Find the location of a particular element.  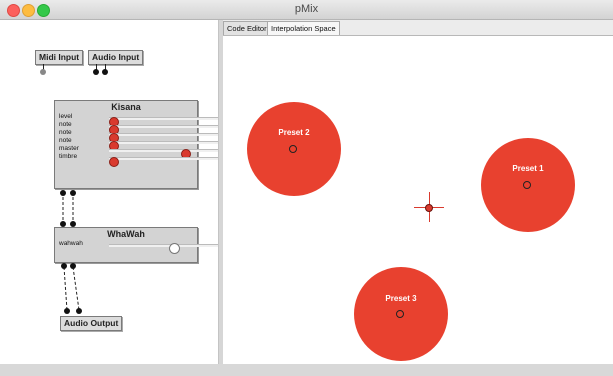

wire-whawah-out-right is located at coordinates (76, 288).